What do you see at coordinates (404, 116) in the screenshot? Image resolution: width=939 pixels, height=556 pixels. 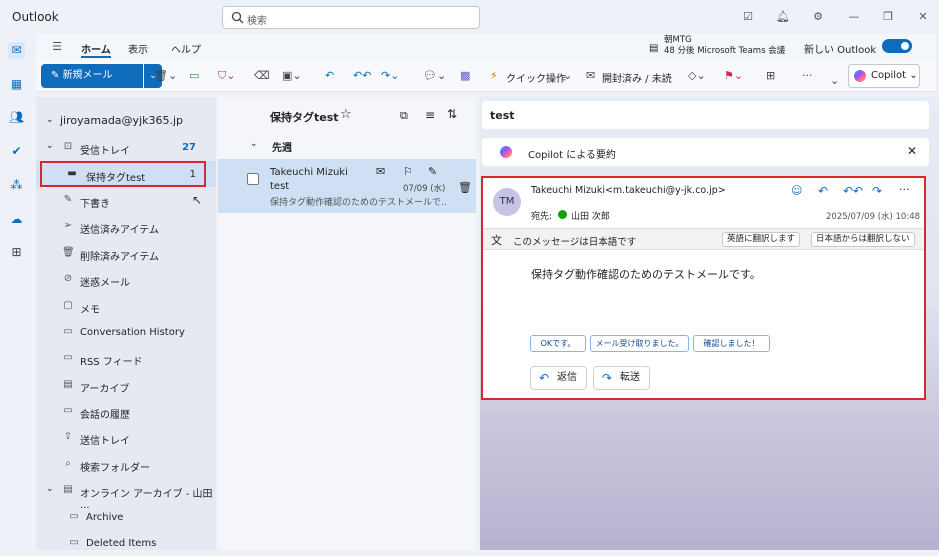 I see `select-icon: ⧉` at bounding box center [404, 116].